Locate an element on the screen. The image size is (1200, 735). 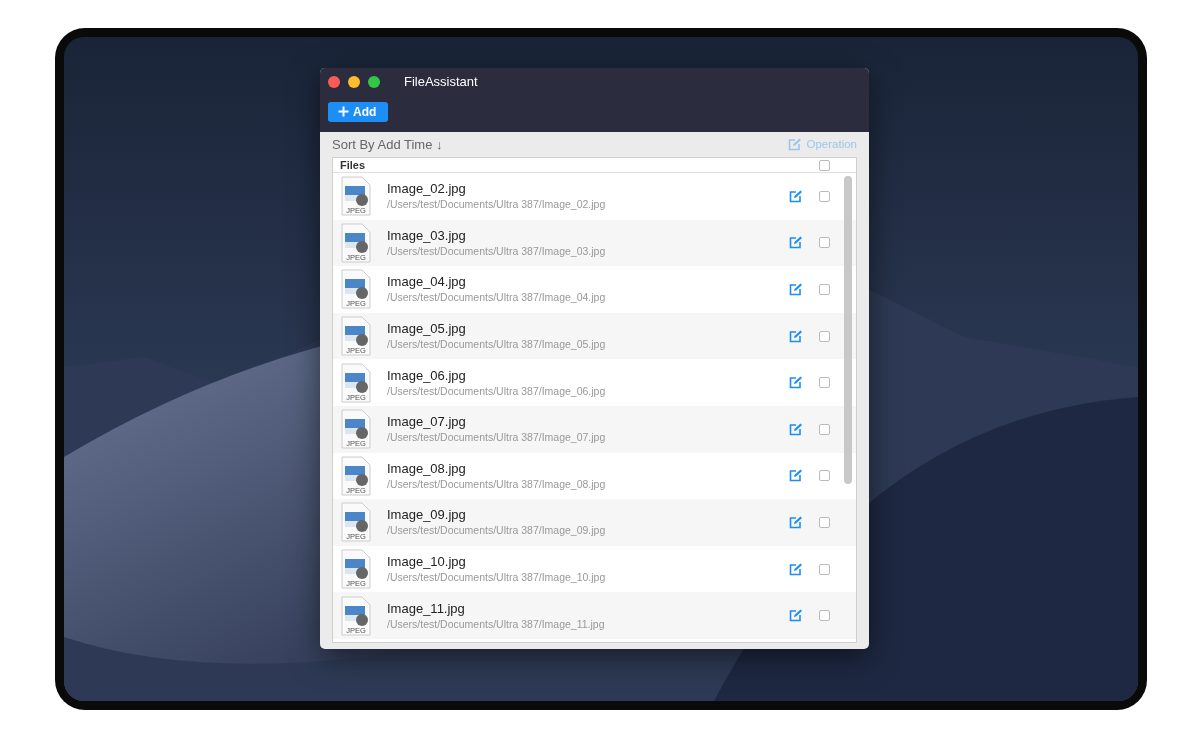
window-title: FileAssistant is located at coordinates (441, 82).